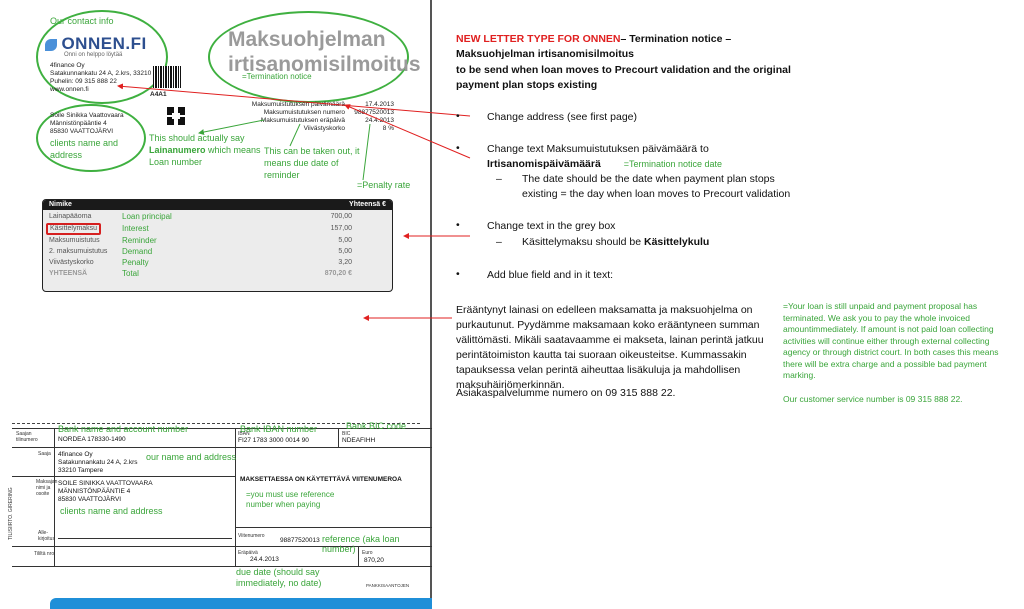 The height and width of the screenshot is (609, 1024). What do you see at coordinates (673, 164) in the screenshot?
I see `note-item-2-green: =Termination notice date` at bounding box center [673, 164].